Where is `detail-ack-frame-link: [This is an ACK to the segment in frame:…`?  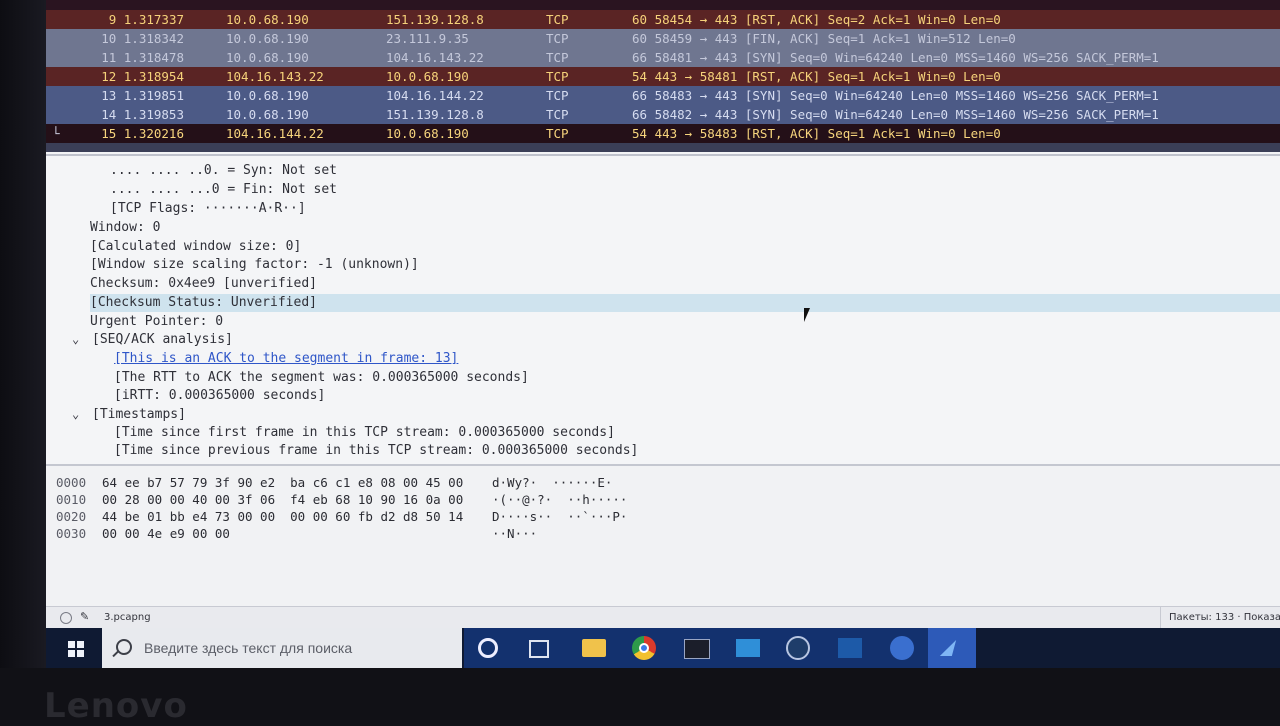 detail-ack-frame-link: [This is an ACK to the segment in frame:… is located at coordinates (286, 359).